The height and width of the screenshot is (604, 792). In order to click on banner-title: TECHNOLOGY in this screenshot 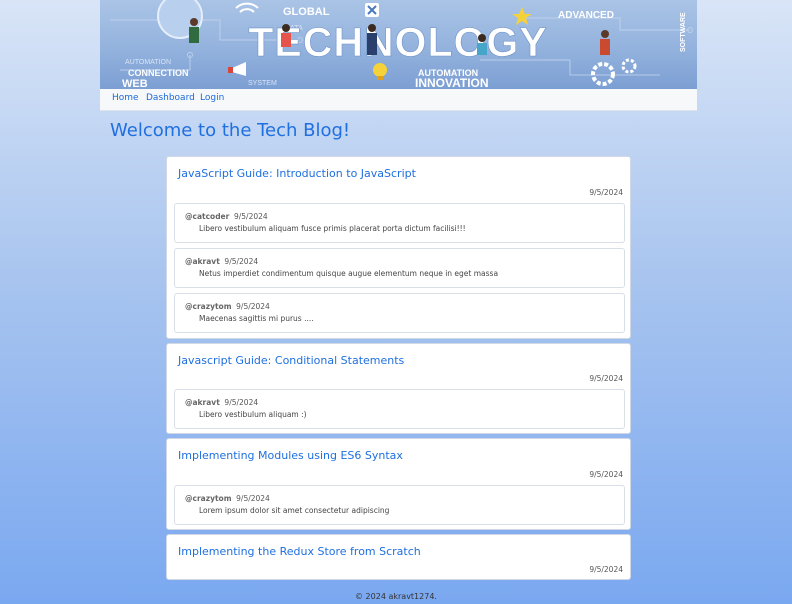, I will do `click(397, 42)`.